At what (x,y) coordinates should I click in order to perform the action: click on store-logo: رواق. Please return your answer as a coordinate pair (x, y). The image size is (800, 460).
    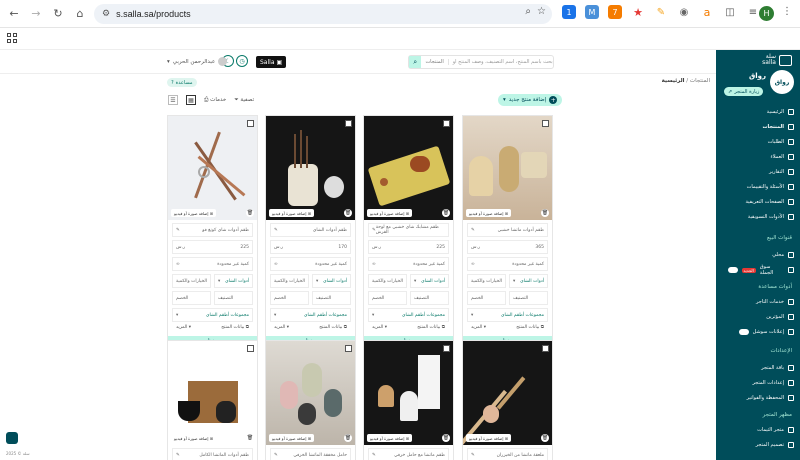
    Looking at the image, I should click on (782, 82).